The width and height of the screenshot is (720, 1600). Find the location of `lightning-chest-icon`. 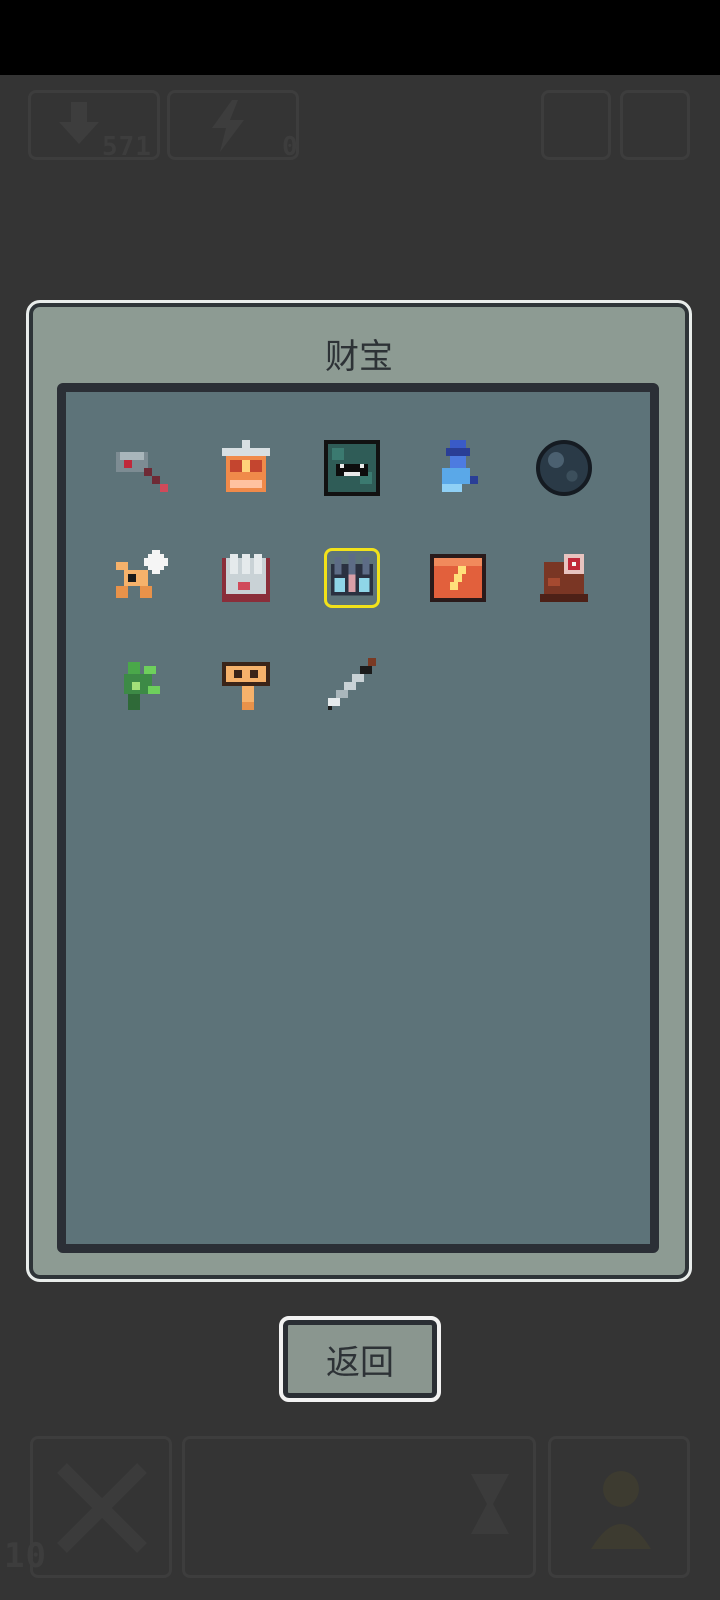

lightning-chest-icon is located at coordinates (458, 578).